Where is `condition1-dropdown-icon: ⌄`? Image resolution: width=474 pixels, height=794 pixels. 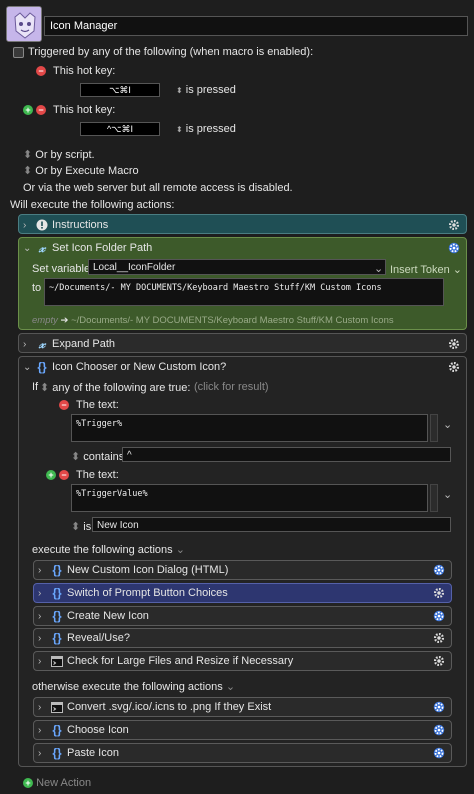
condition1-dropdown-icon: ⌄ is located at coordinates (447, 424).